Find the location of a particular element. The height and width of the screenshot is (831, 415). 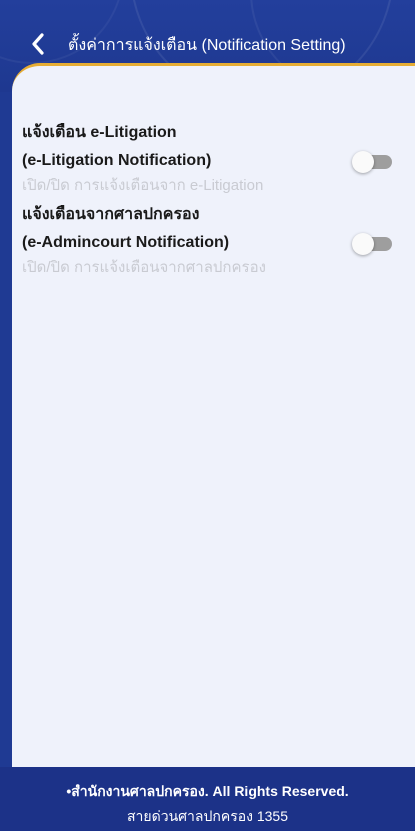

setting-description: เปิด/ปิด การแจ้งเตือนจากศาลปกครอง is located at coordinates (144, 267).